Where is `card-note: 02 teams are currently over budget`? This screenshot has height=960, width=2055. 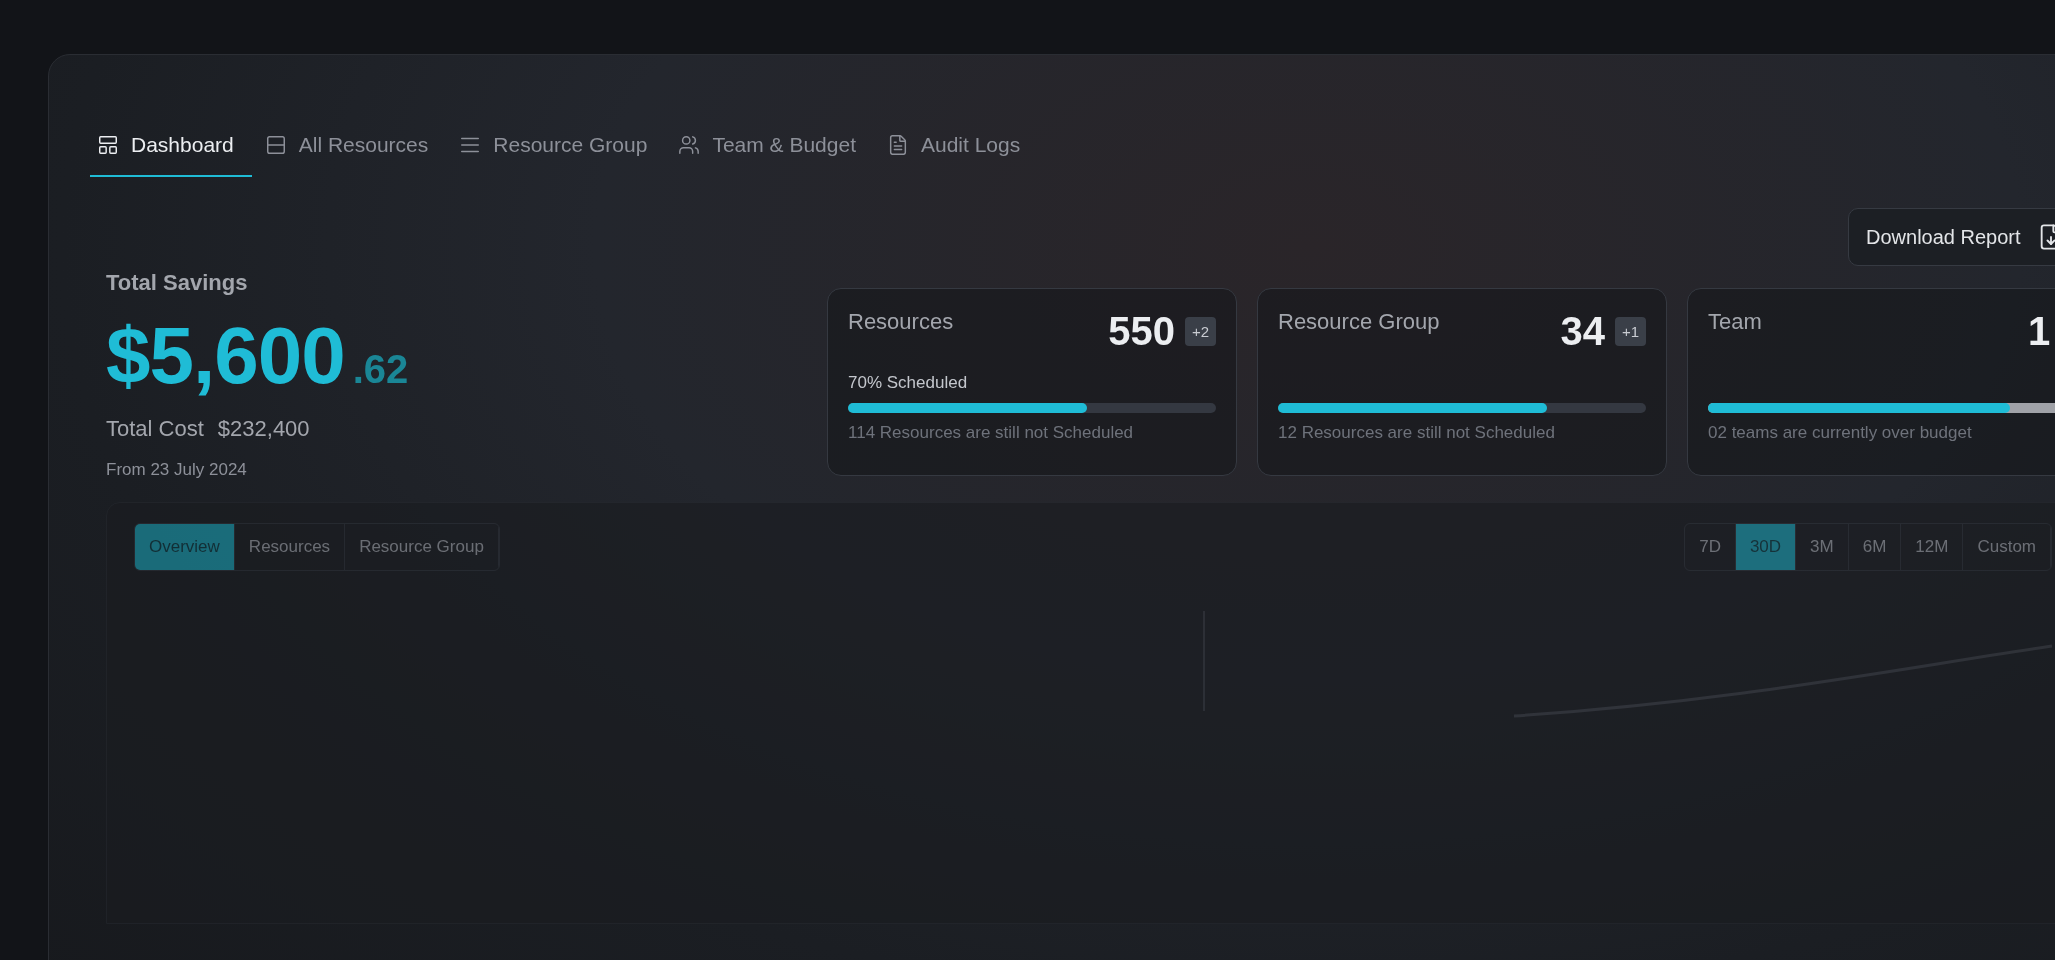
card-note: 02 teams are currently over budget is located at coordinates (1840, 433).